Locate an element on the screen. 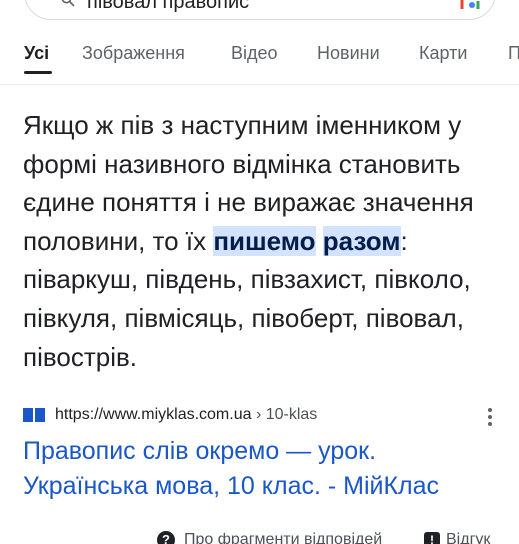 Image resolution: width=519 pixels, height=544 pixels. source-domain: https://www.miyklas.com.ua is located at coordinates (153, 414).